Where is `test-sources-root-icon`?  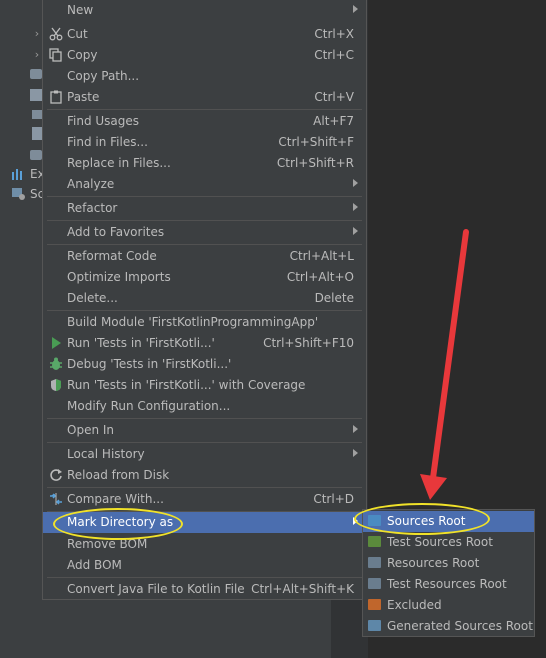 test-sources-root-icon is located at coordinates (374, 541).